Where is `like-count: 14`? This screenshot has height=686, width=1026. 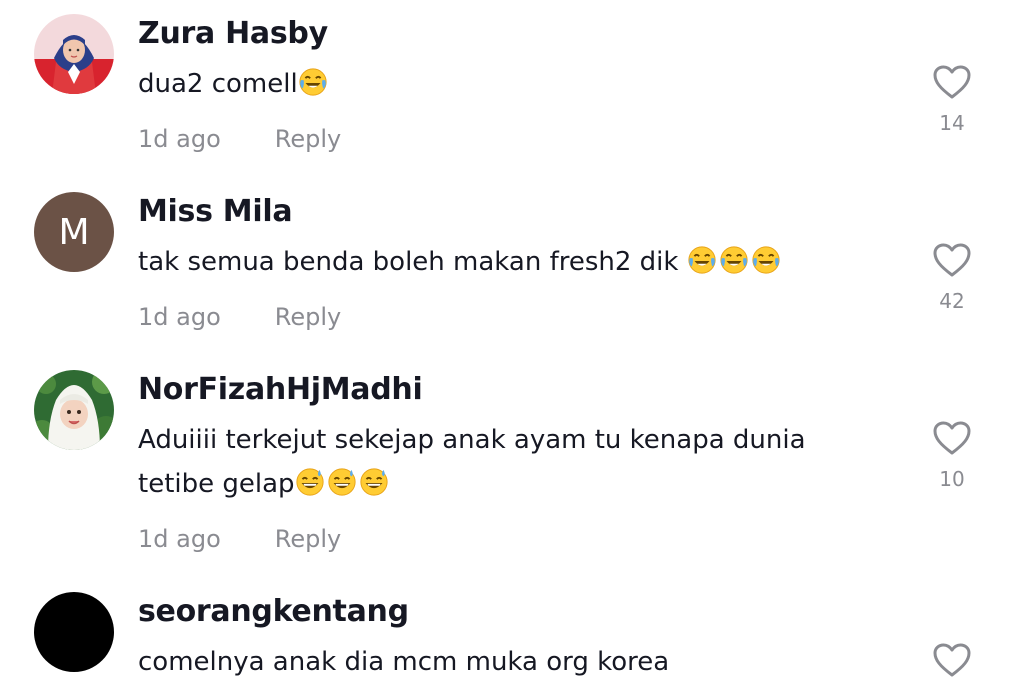 like-count: 14 is located at coordinates (952, 123).